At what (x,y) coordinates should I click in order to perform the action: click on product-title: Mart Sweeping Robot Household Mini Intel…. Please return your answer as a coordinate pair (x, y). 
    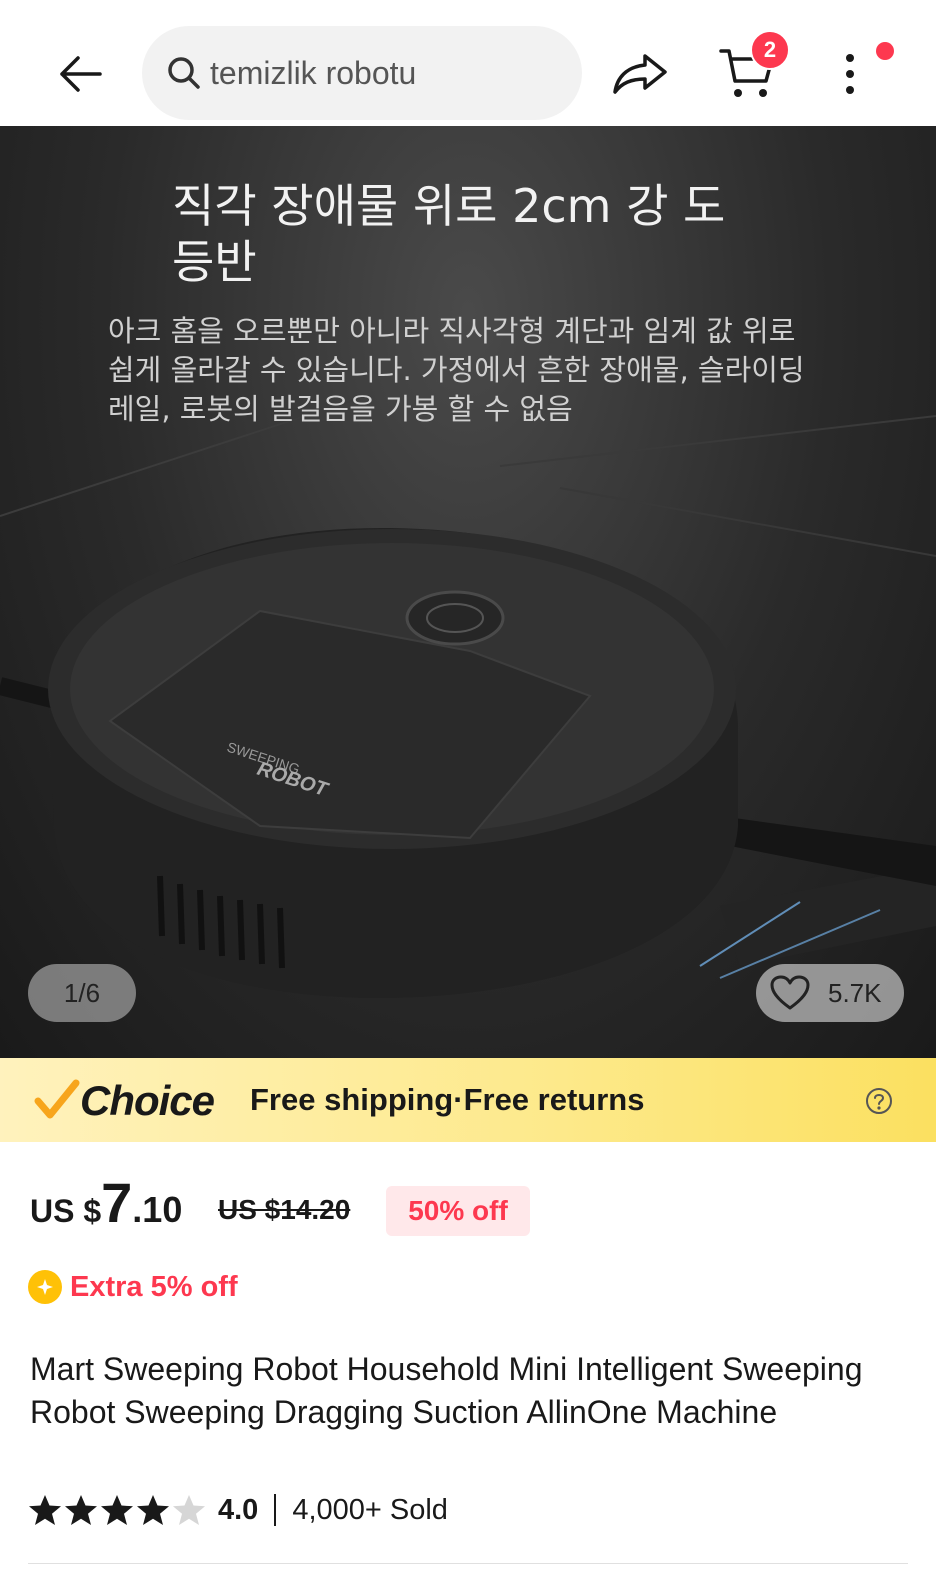
    Looking at the image, I should click on (446, 1390).